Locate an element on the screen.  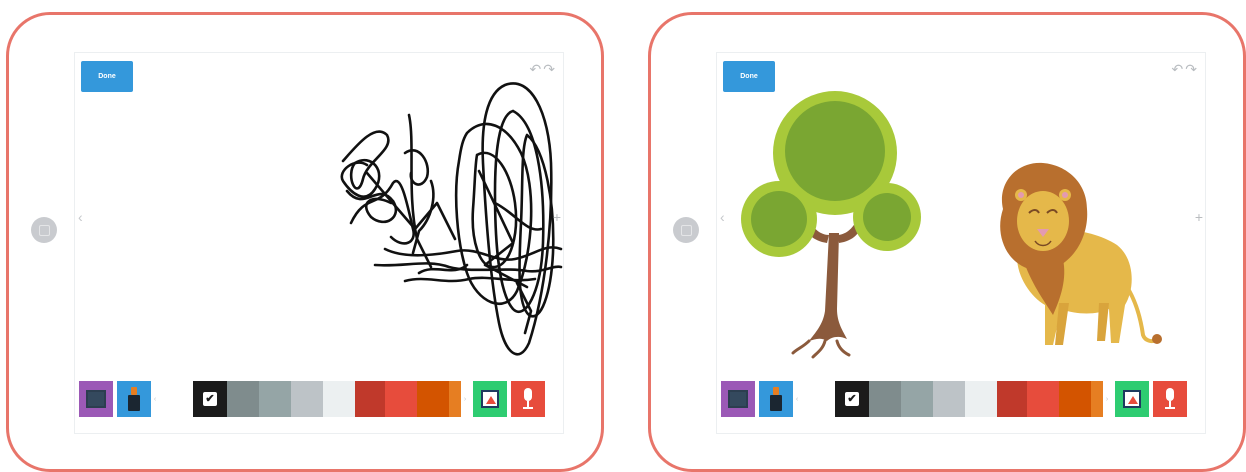
tree-sticker is located at coordinates (831, 225).